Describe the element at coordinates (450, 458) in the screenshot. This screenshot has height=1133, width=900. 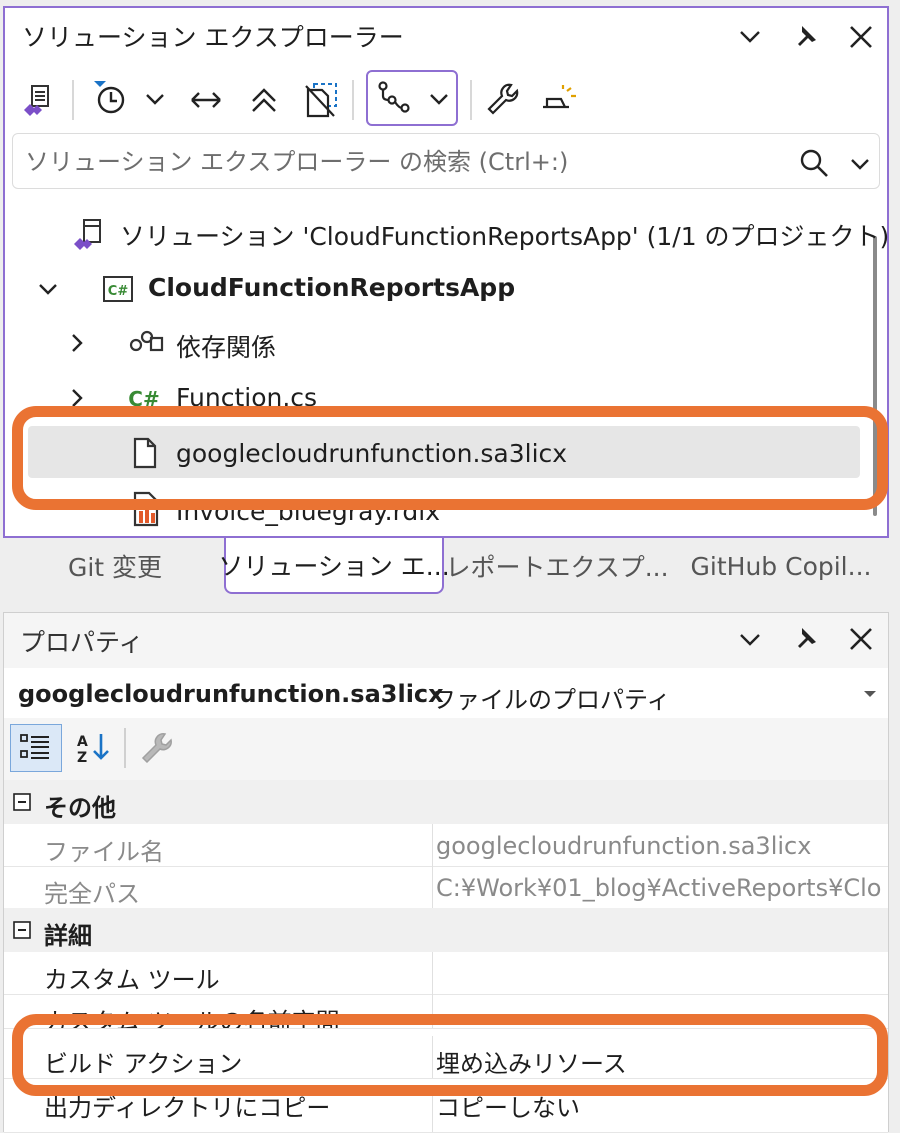
I see `highlight-selected-file` at that location.